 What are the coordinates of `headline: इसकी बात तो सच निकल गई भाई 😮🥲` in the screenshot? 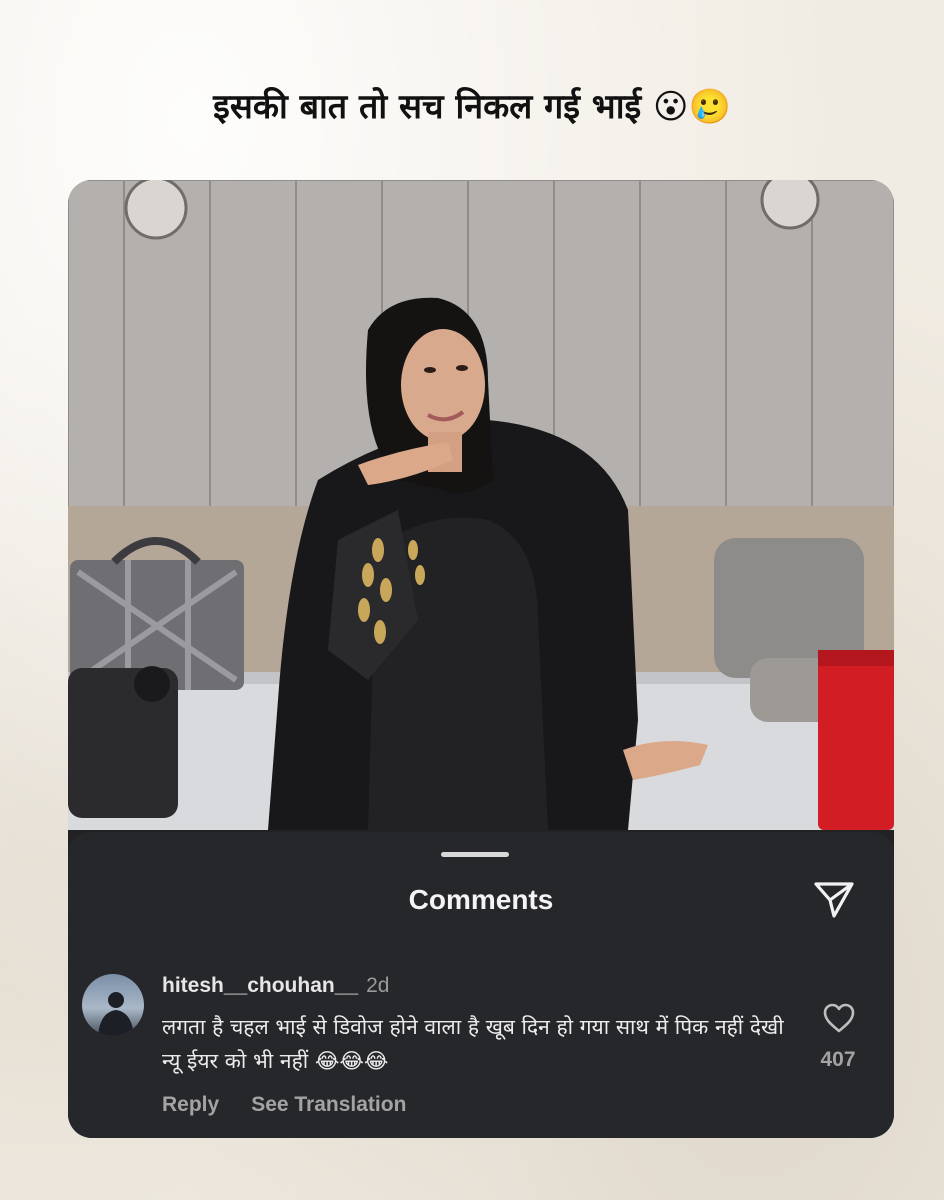 It's located at (472, 107).